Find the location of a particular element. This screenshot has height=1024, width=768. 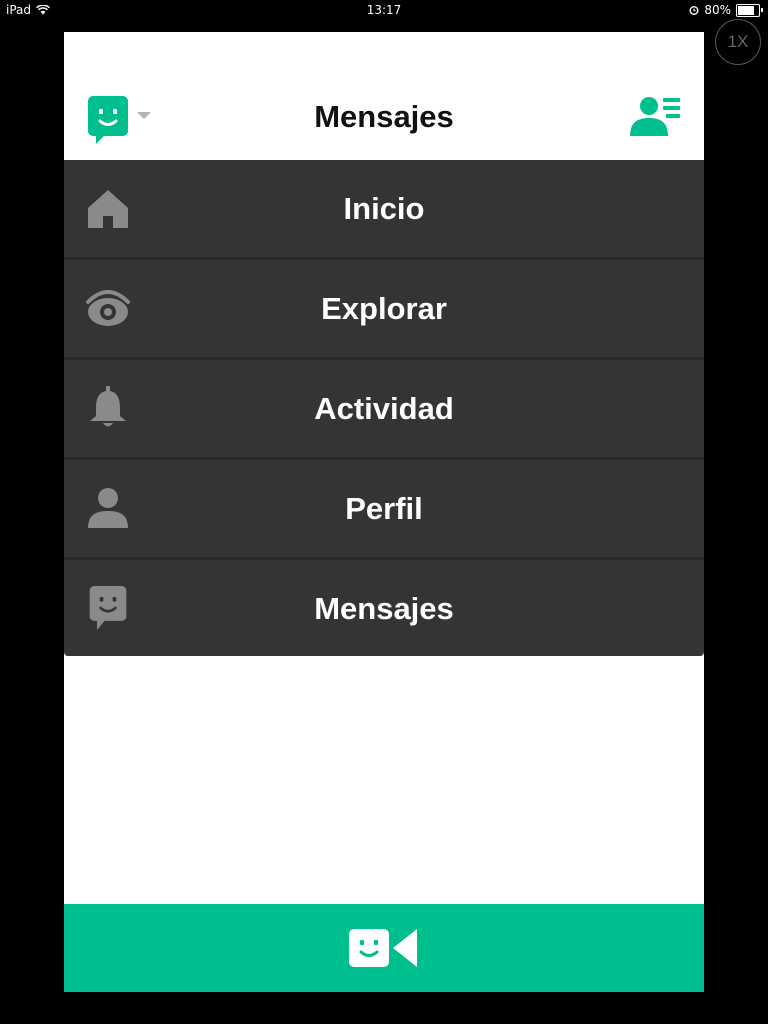

status-time: 13:17 is located at coordinates (384, 10).